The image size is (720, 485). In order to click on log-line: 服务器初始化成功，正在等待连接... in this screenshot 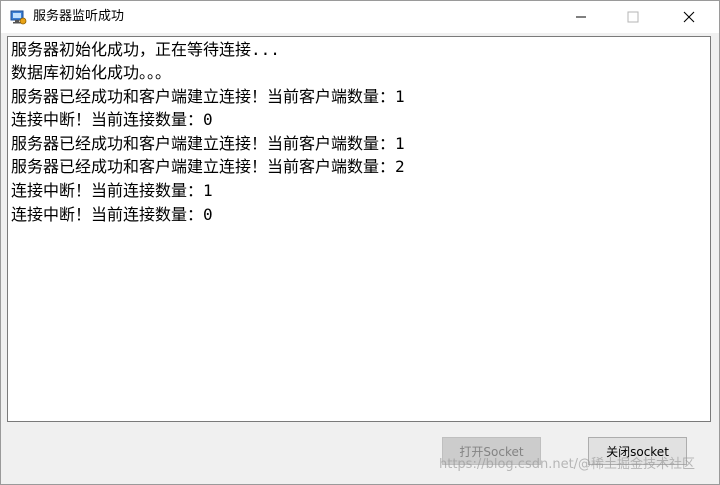, I will do `click(145, 49)`.